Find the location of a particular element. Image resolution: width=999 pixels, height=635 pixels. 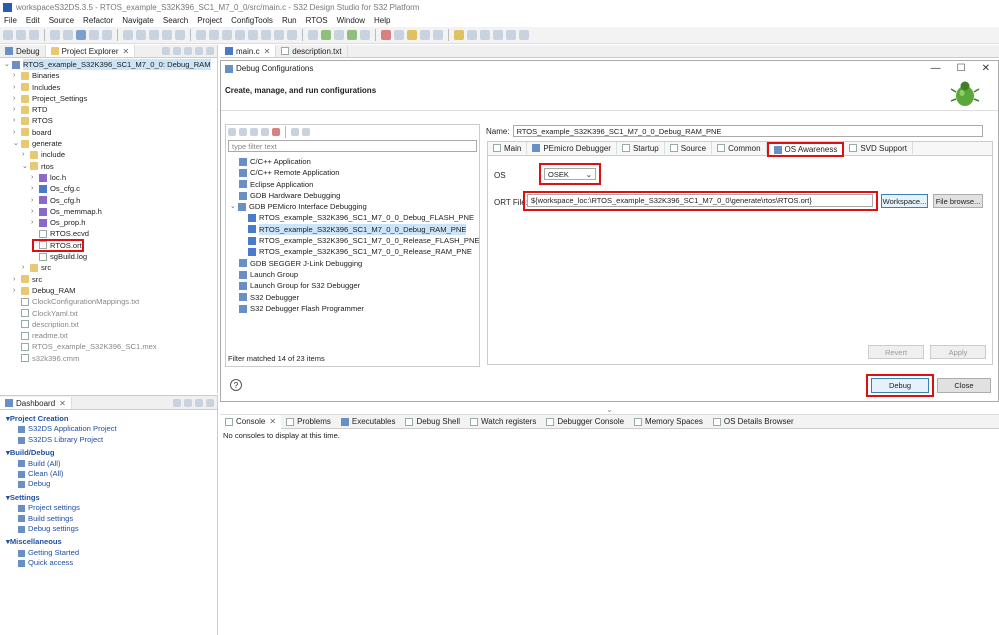

tree-item: › Binaries is located at coordinates (110, 75).